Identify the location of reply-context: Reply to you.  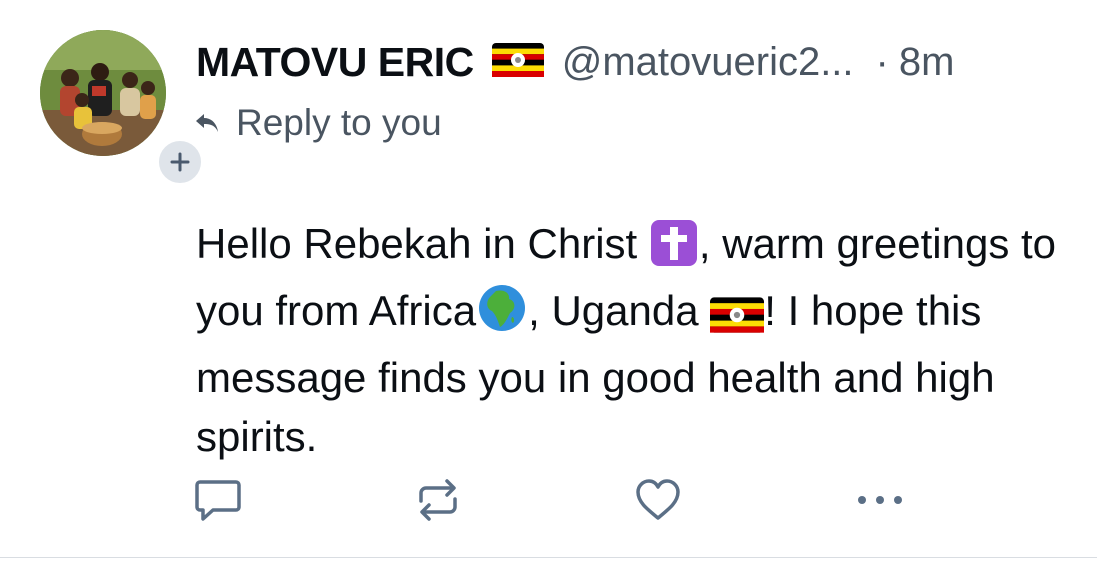
(318, 123).